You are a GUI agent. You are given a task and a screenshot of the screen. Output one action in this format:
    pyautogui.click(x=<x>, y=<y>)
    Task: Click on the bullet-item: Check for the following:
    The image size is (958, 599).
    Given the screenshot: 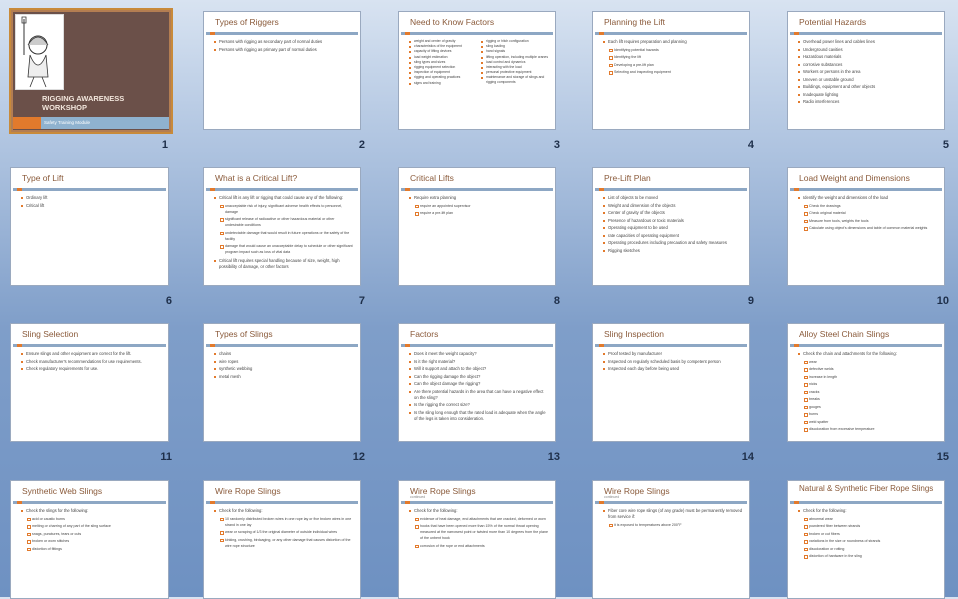 What is the action you would take?
    pyautogui.click(x=868, y=511)
    